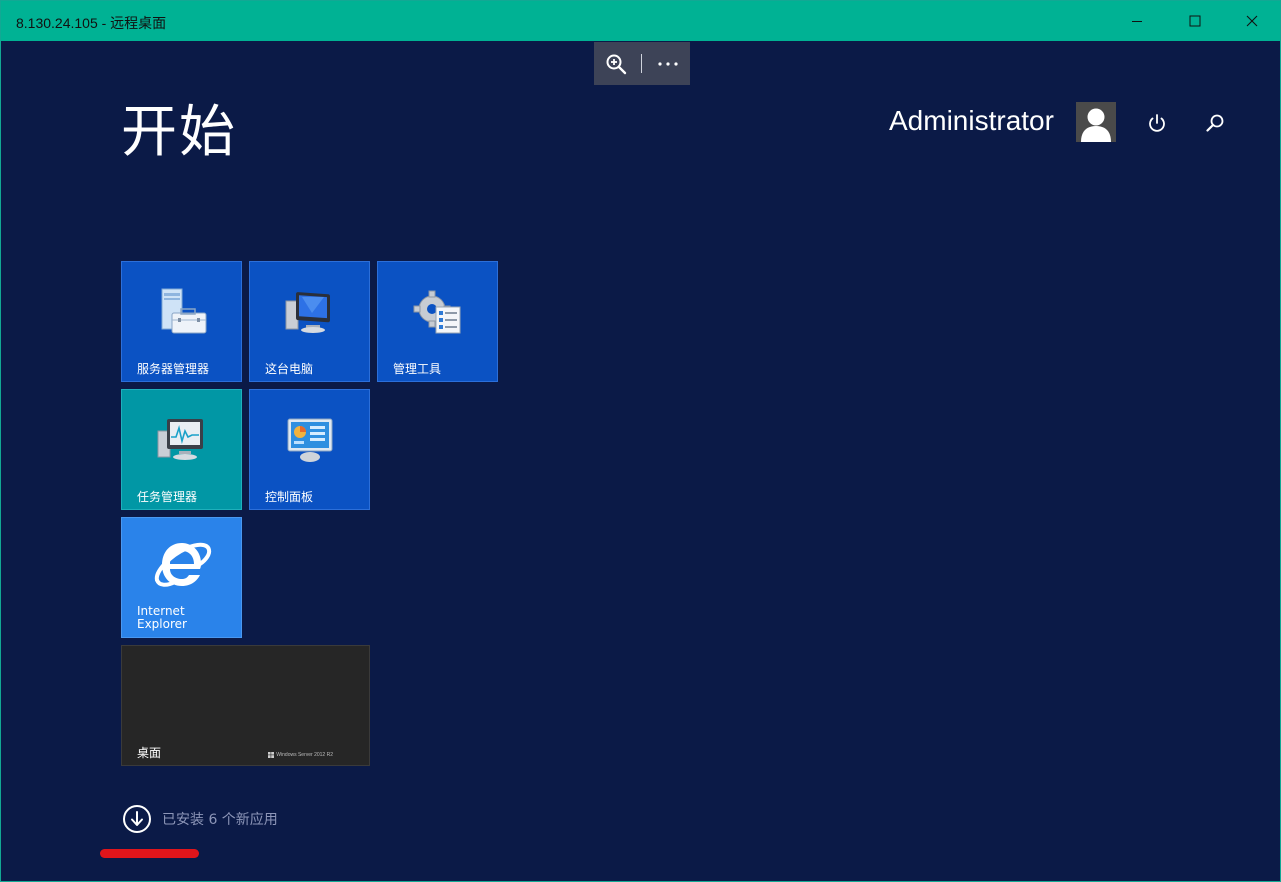  I want to click on arrow-down-circle-icon, so click(137, 819).